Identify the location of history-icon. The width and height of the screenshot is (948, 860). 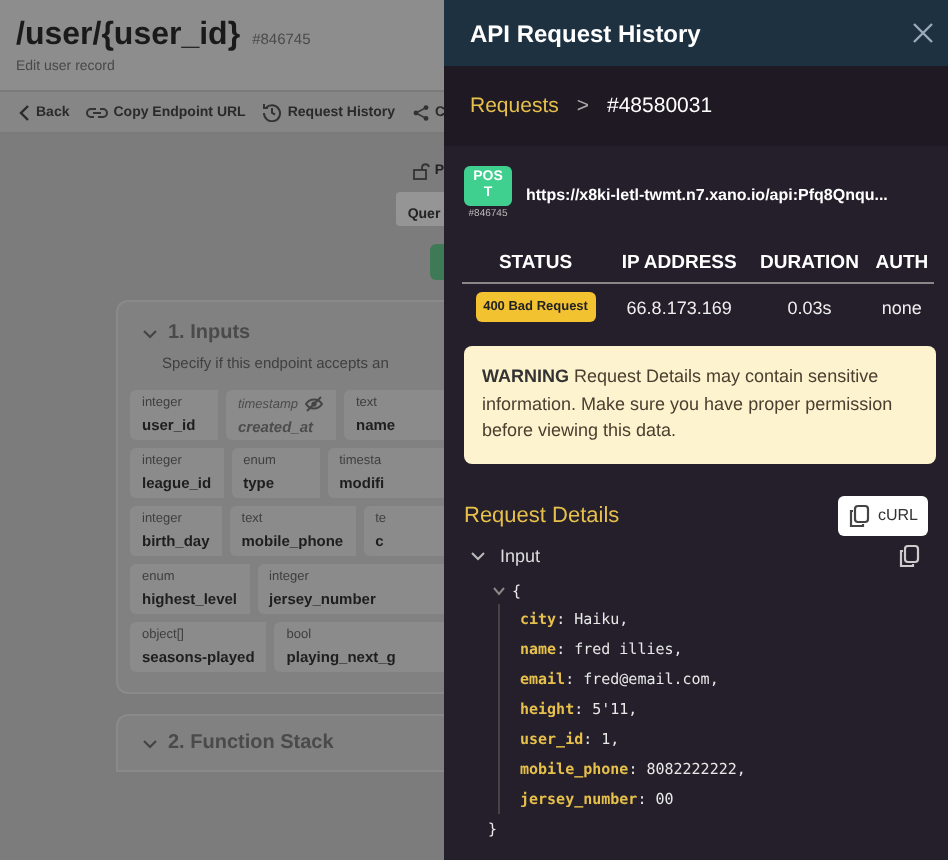
(271, 112).